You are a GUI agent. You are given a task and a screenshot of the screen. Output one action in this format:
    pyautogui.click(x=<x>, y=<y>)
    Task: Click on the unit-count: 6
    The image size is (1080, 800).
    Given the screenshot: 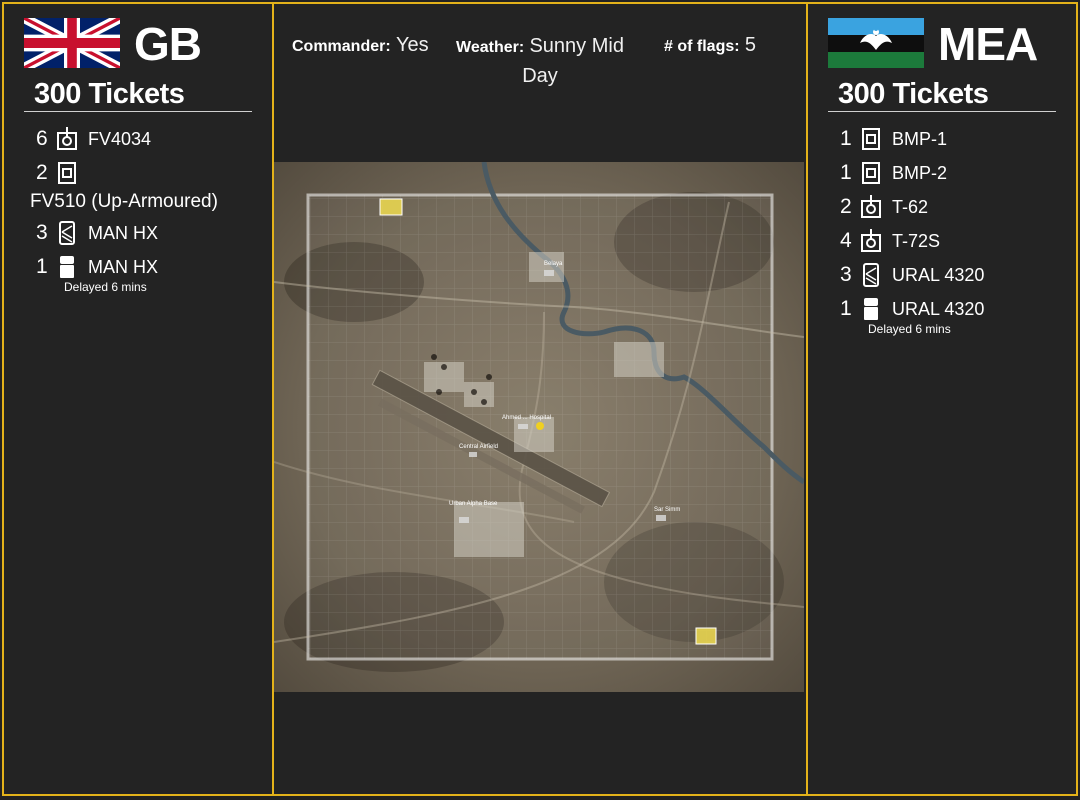 What is the action you would take?
    pyautogui.click(x=42, y=138)
    